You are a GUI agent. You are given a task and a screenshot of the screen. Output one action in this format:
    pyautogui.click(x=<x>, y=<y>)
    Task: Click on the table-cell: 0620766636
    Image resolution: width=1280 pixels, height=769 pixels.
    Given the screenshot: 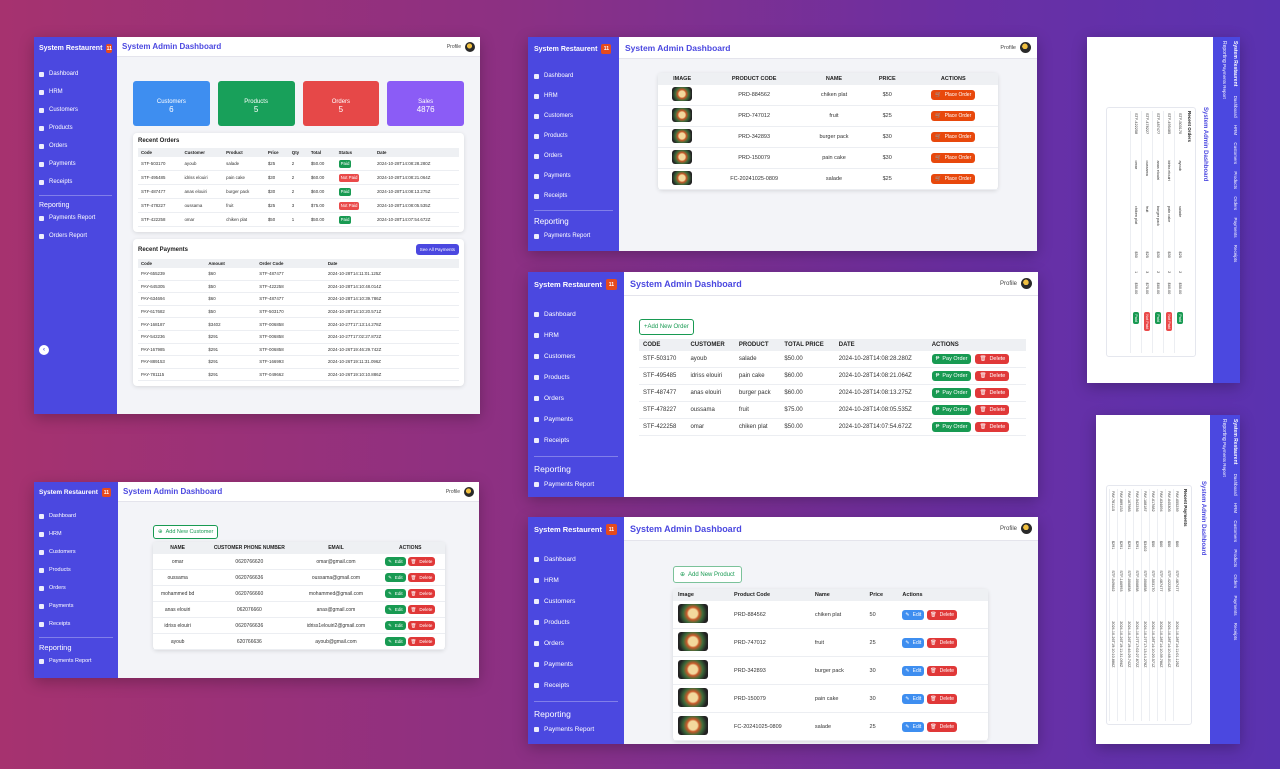 What is the action you would take?
    pyautogui.click(x=249, y=625)
    